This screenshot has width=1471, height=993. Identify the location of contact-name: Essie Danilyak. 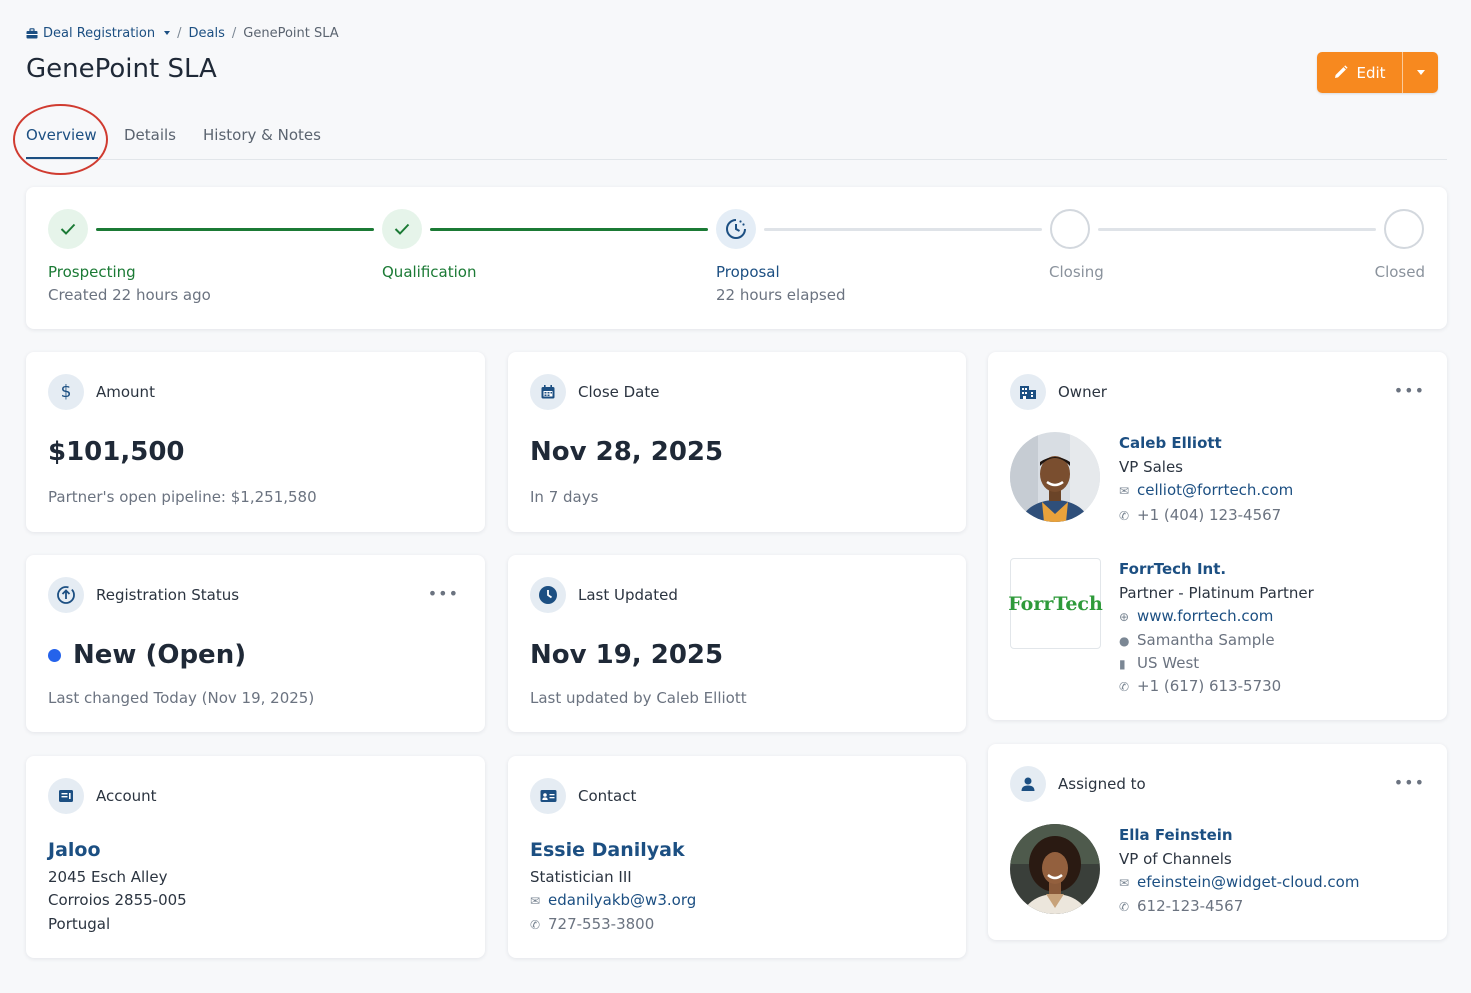
(607, 850).